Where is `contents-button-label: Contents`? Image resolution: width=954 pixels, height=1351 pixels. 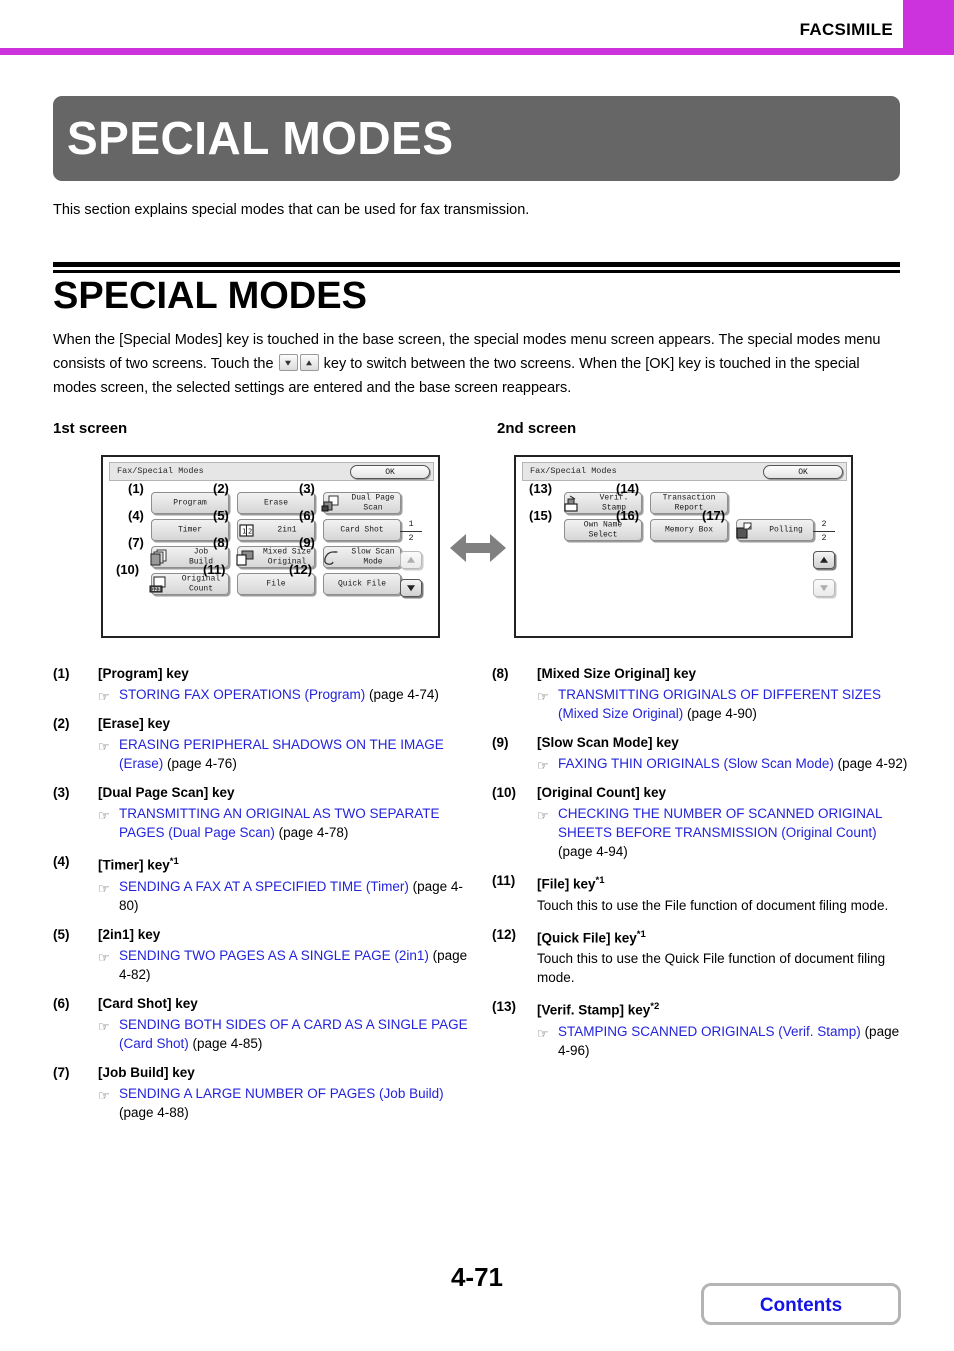 contents-button-label: Contents is located at coordinates (801, 1305).